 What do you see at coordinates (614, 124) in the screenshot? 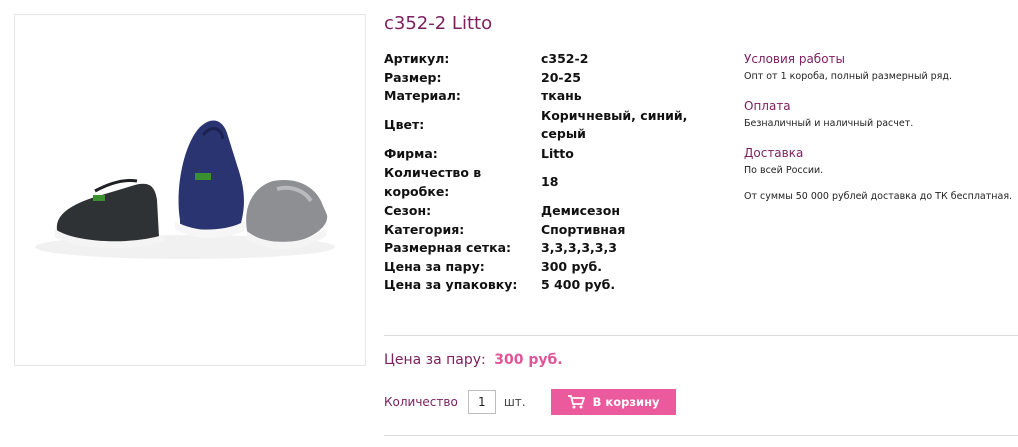
I see `spec-value: Коричневый, синий, серый` at bounding box center [614, 124].